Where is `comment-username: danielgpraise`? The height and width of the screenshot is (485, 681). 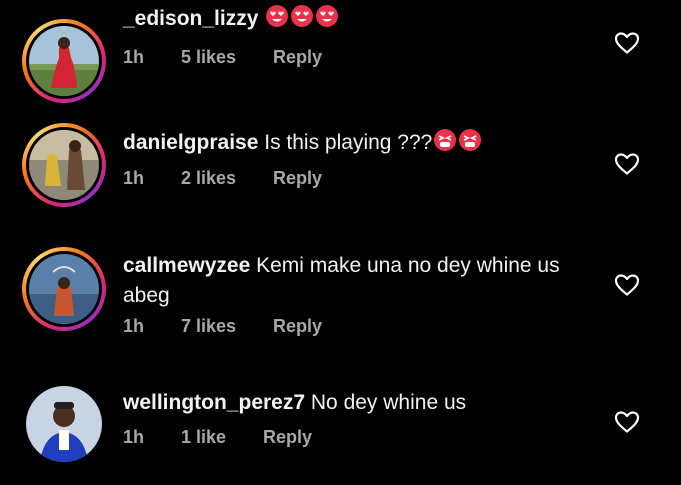
comment-username: danielgpraise is located at coordinates (190, 142).